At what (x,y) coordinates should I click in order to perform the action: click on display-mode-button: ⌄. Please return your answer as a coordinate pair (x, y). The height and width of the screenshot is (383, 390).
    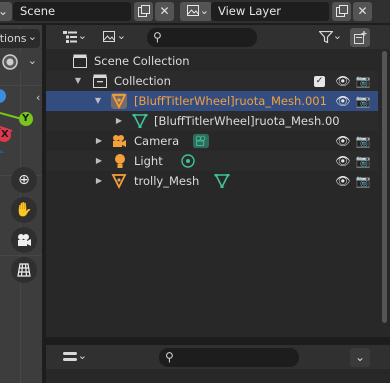
    Looking at the image, I should click on (113, 37).